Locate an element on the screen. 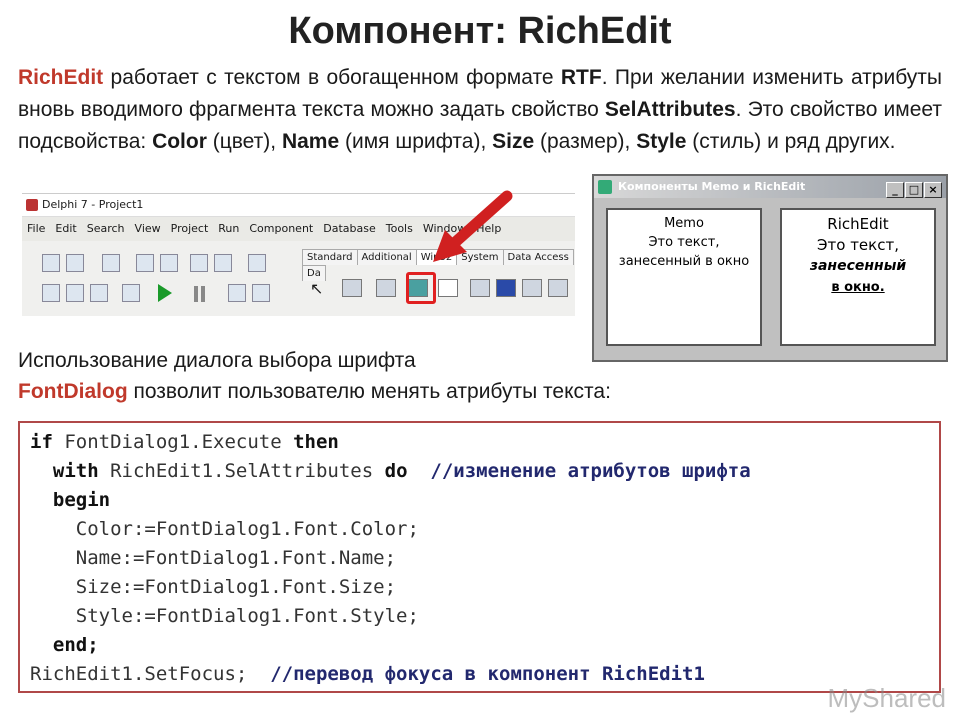 The height and width of the screenshot is (720, 960). code-keyword: then is located at coordinates (316, 442).